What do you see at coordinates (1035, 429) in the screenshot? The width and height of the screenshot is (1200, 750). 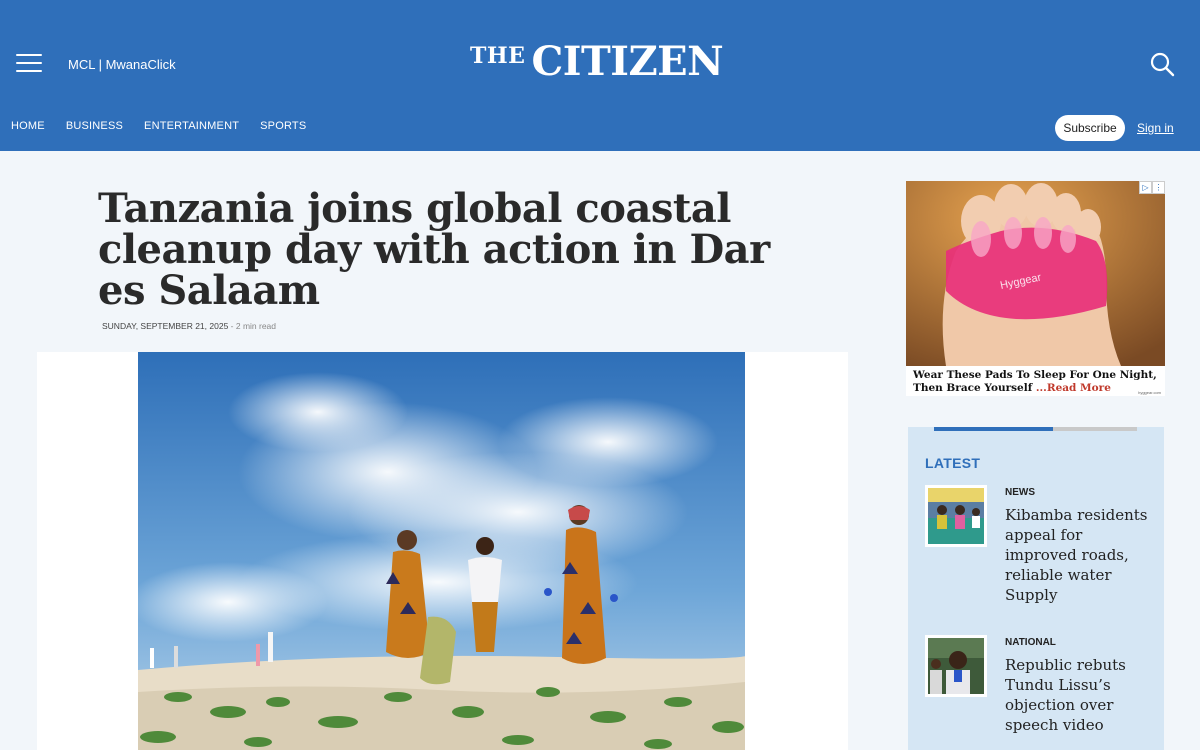 I see `latest-tab-indicator` at bounding box center [1035, 429].